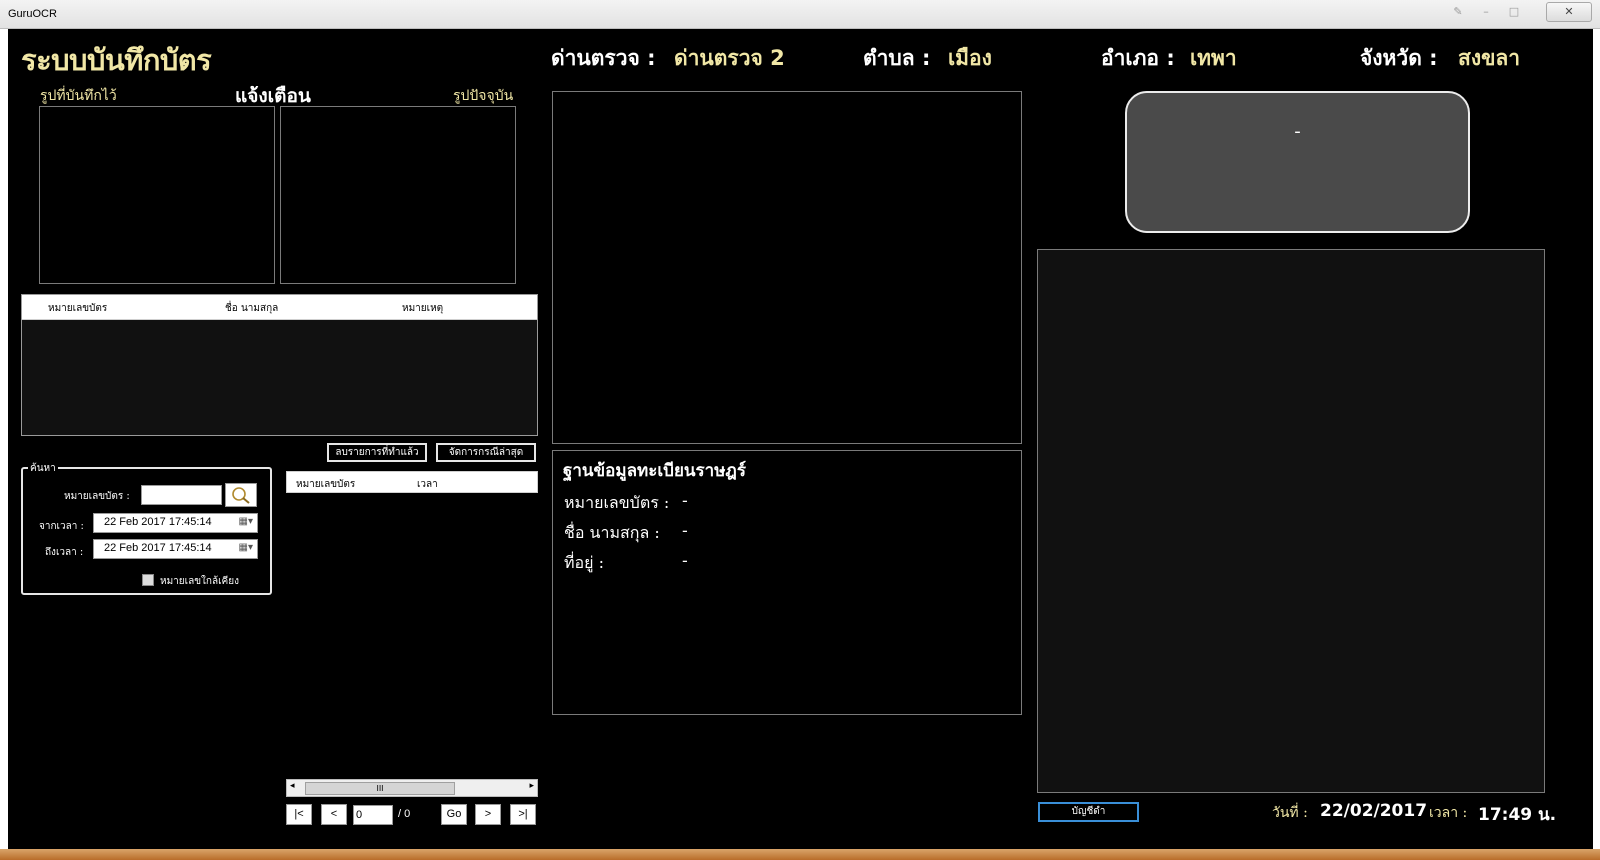 This screenshot has height=860, width=1600. What do you see at coordinates (685, 560) in the screenshot?
I see `registry-address-value: -` at bounding box center [685, 560].